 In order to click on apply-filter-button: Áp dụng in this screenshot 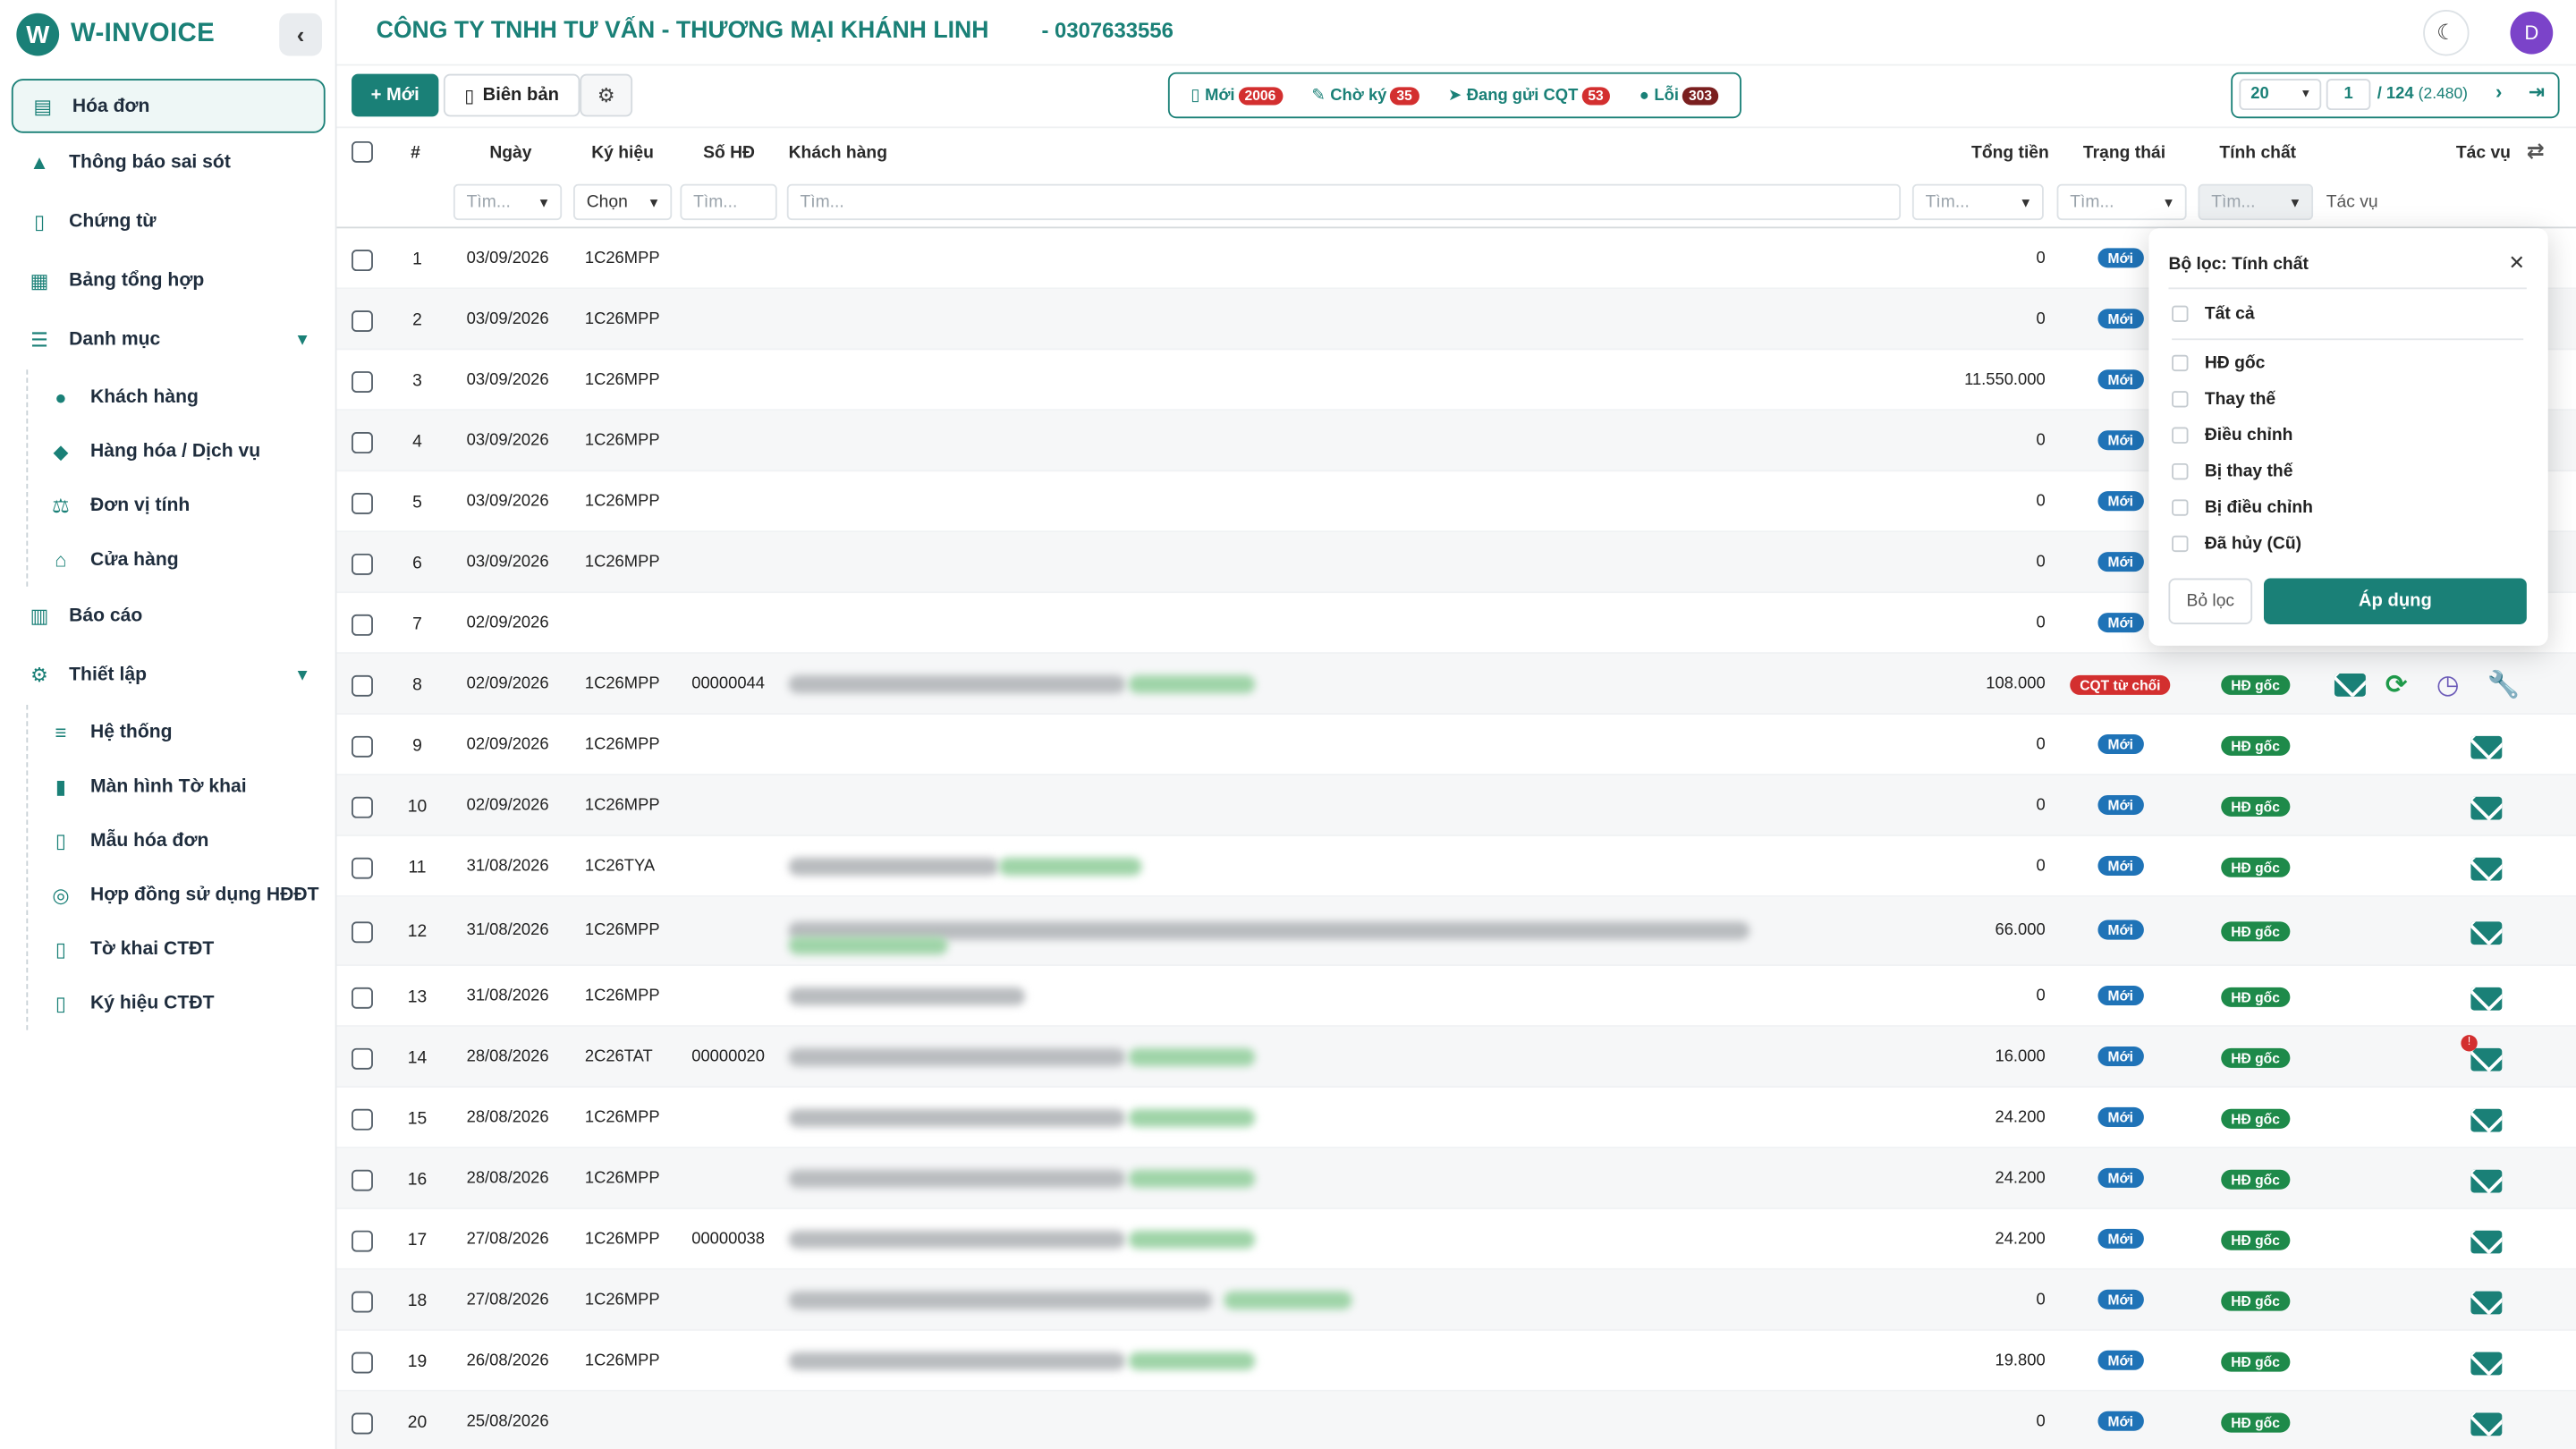, I will do `click(2395, 601)`.